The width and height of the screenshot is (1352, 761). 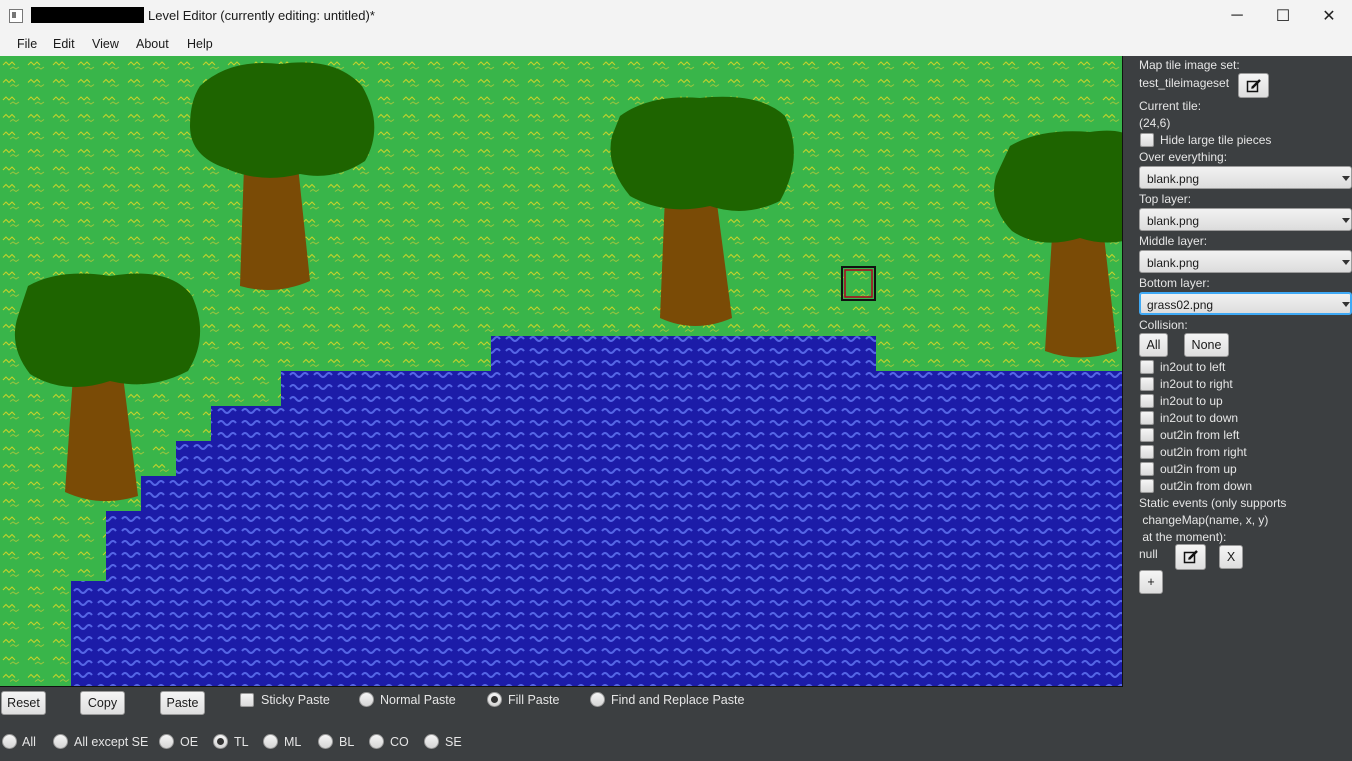 I want to click on collision-checkbox-in2out-down, so click(x=1147, y=418).